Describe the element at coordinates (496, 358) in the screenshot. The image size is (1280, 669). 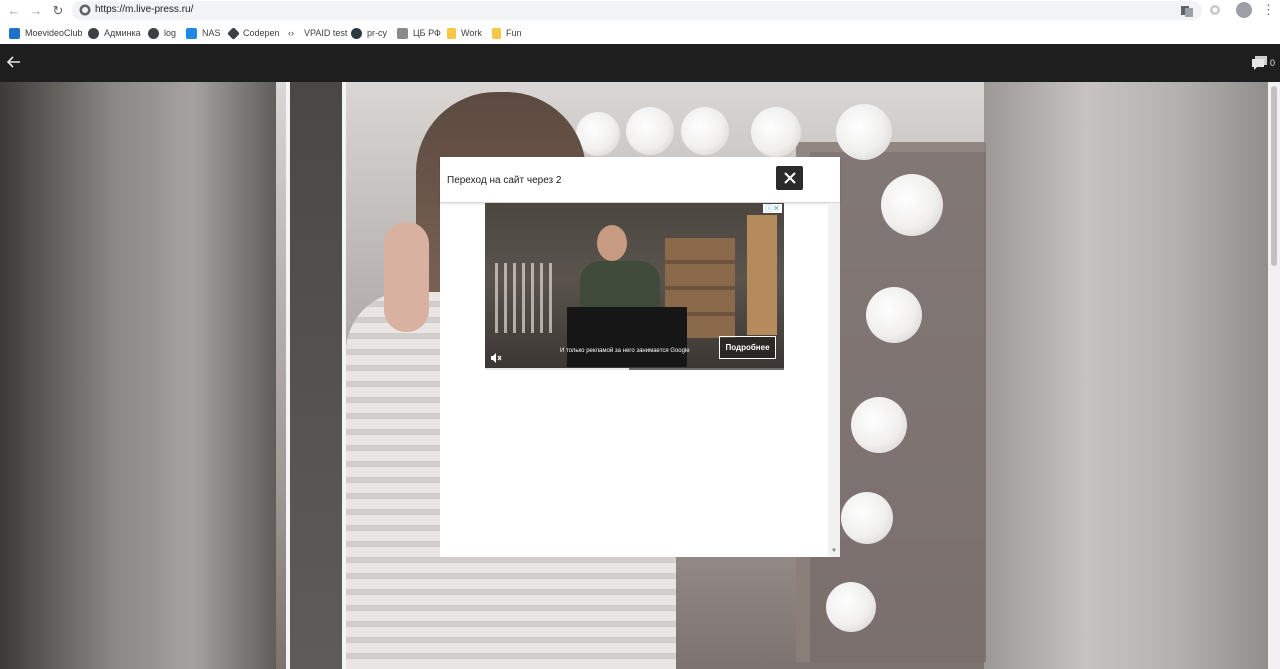
I see `mute-icon` at that location.